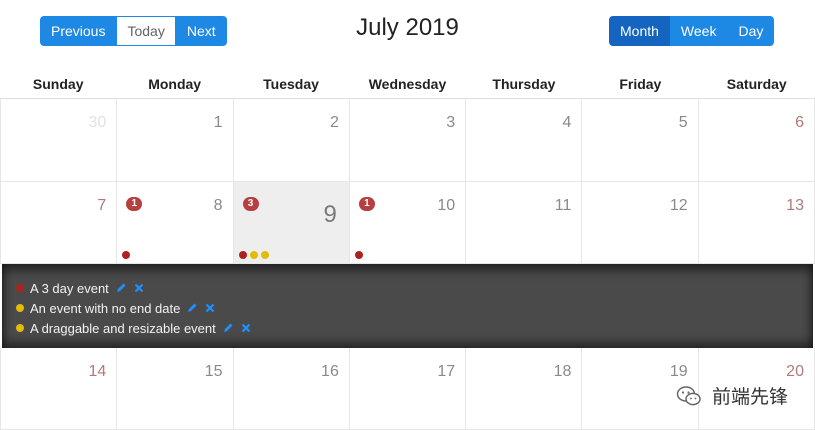  I want to click on day-cell: 3, so click(408, 140).